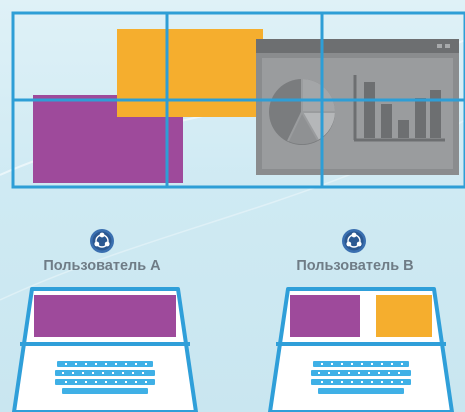 The height and width of the screenshot is (412, 465). I want to click on orange-tile, so click(190, 73).